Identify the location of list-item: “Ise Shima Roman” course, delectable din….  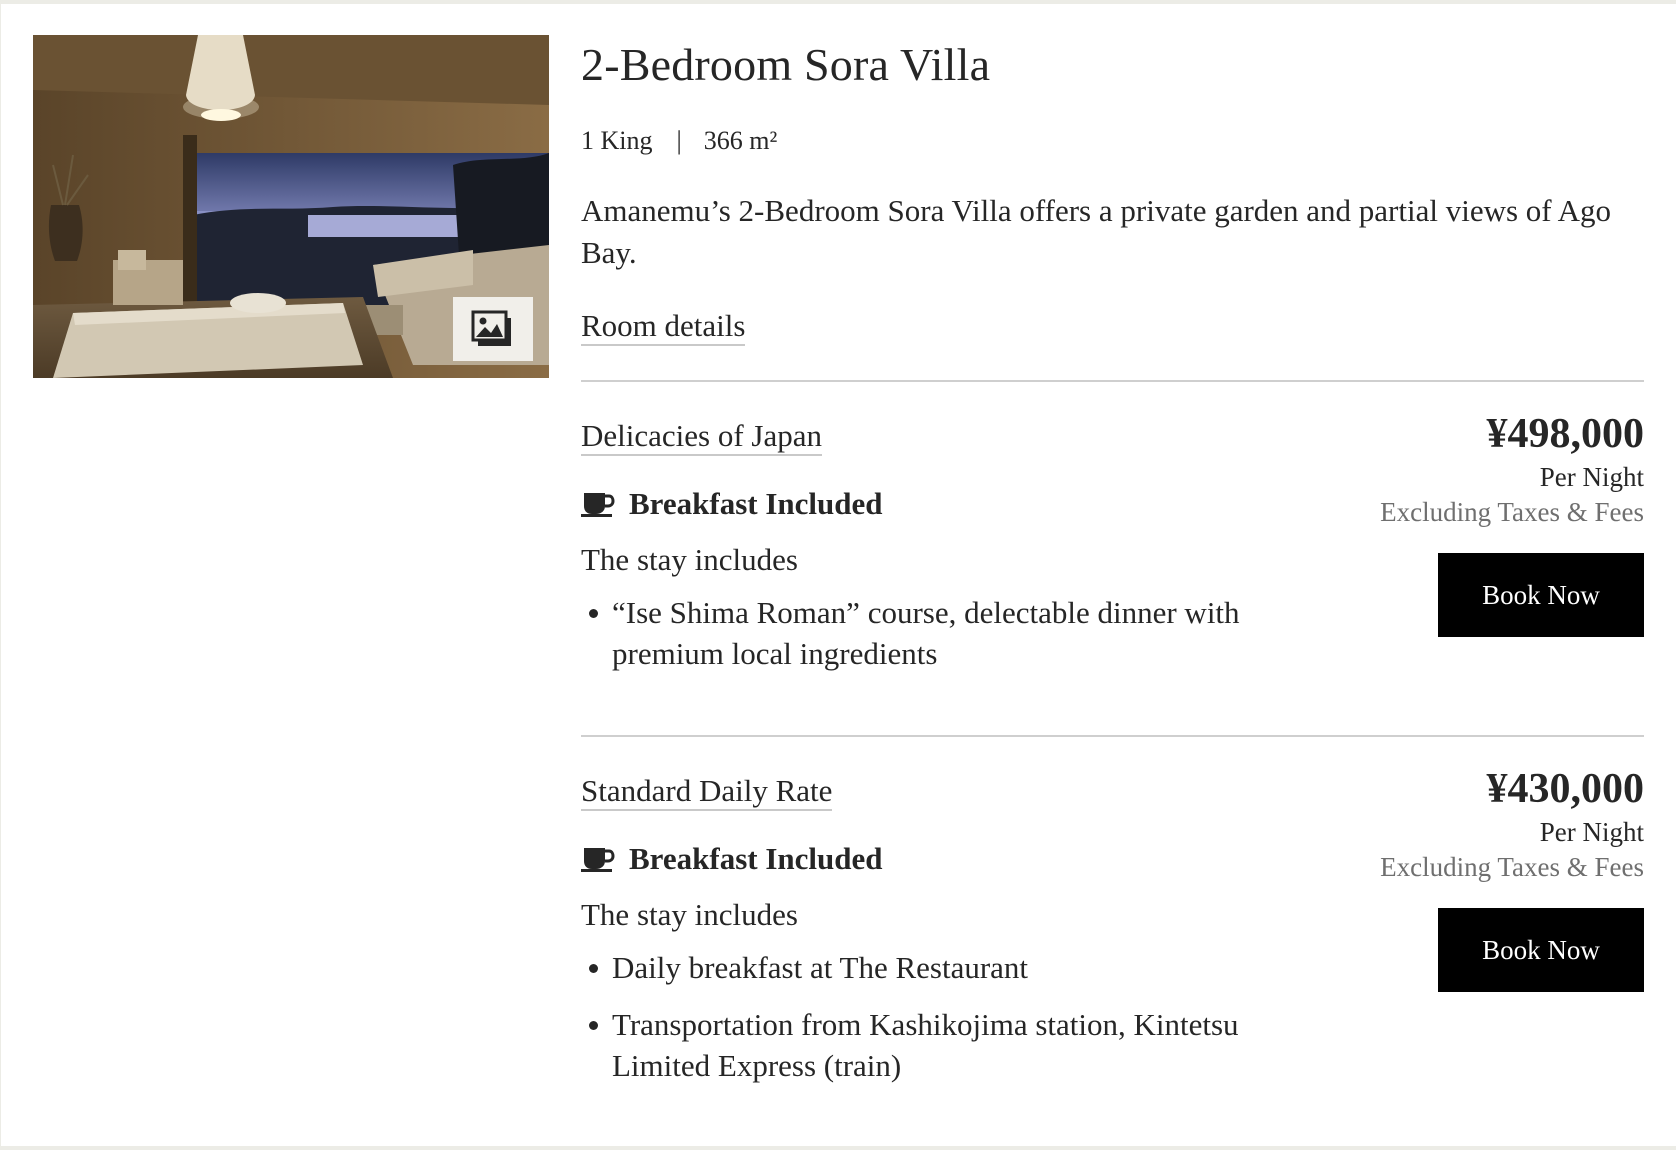
(931, 633).